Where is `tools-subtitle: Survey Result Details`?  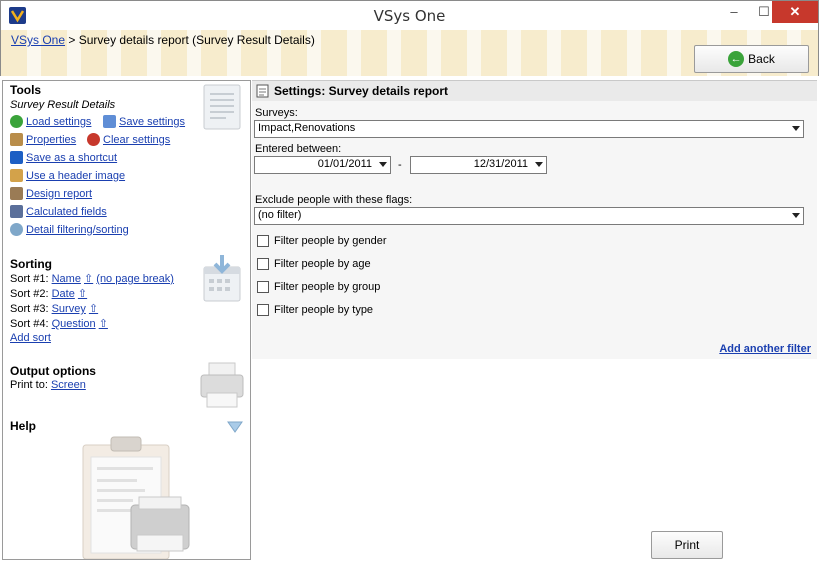 tools-subtitle: Survey Result Details is located at coordinates (63, 105).